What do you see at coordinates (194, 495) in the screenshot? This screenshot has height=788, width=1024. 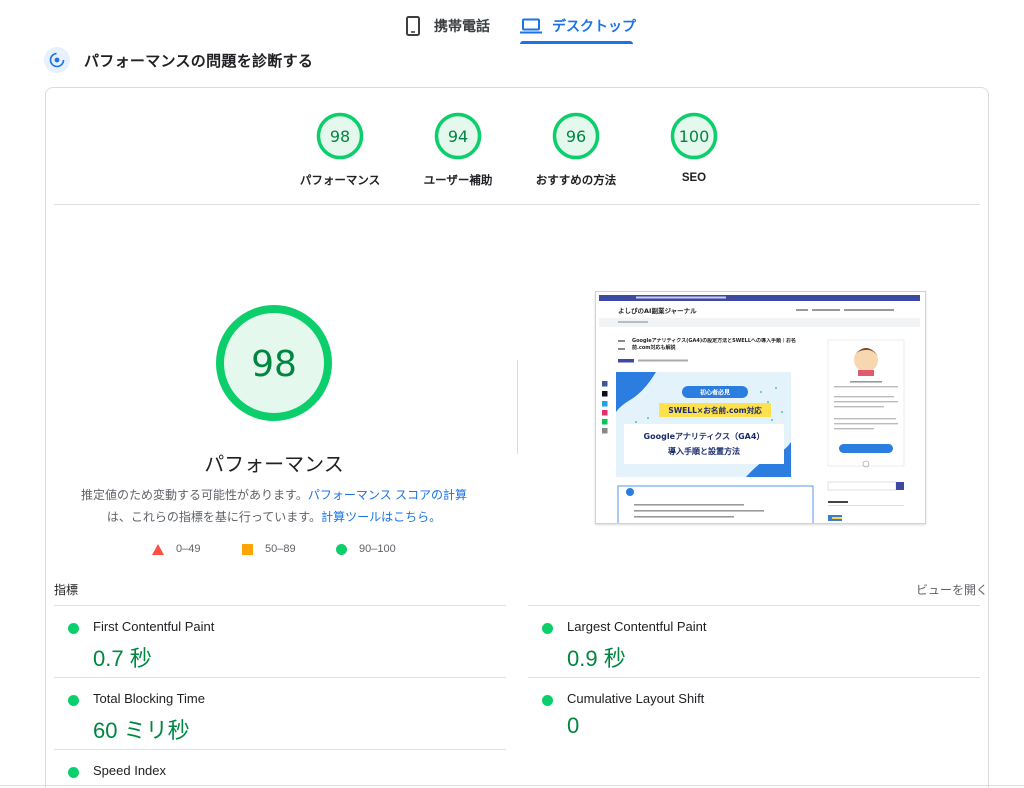 I see `note-text: 推定値のため変動する可能性があります。` at bounding box center [194, 495].